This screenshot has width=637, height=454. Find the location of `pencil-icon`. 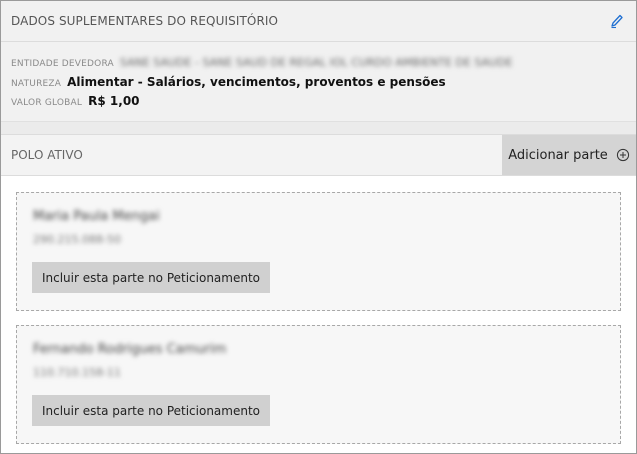

pencil-icon is located at coordinates (617, 21).